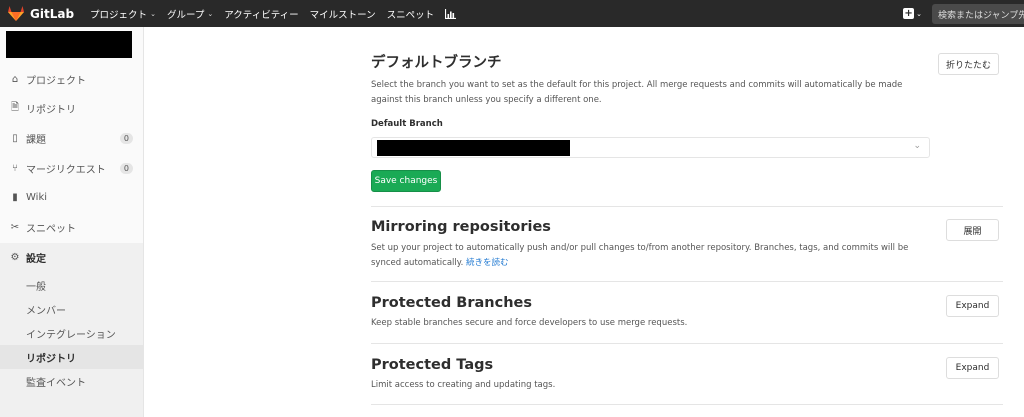 The width and height of the screenshot is (1024, 417). Describe the element at coordinates (56, 383) in the screenshot. I see `sub-item-label: 監査イベント` at that location.